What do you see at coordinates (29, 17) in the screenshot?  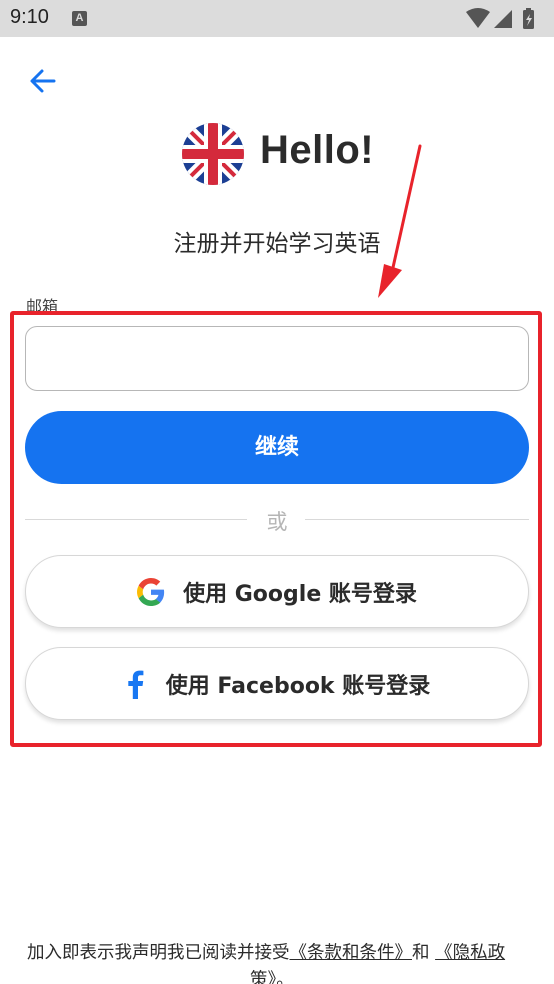 I see `status-time: 9:10` at bounding box center [29, 17].